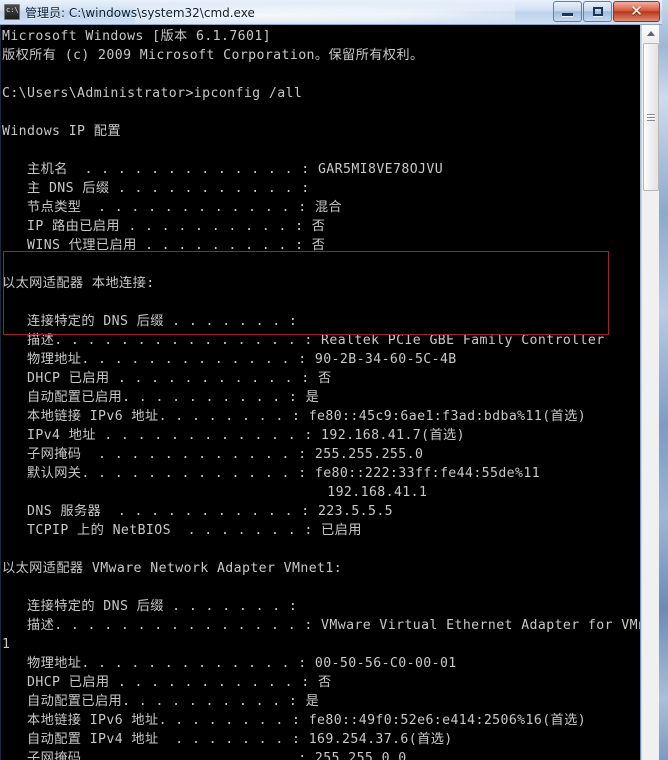 This screenshot has width=668, height=760. I want to click on minimize-icon, so click(567, 14).